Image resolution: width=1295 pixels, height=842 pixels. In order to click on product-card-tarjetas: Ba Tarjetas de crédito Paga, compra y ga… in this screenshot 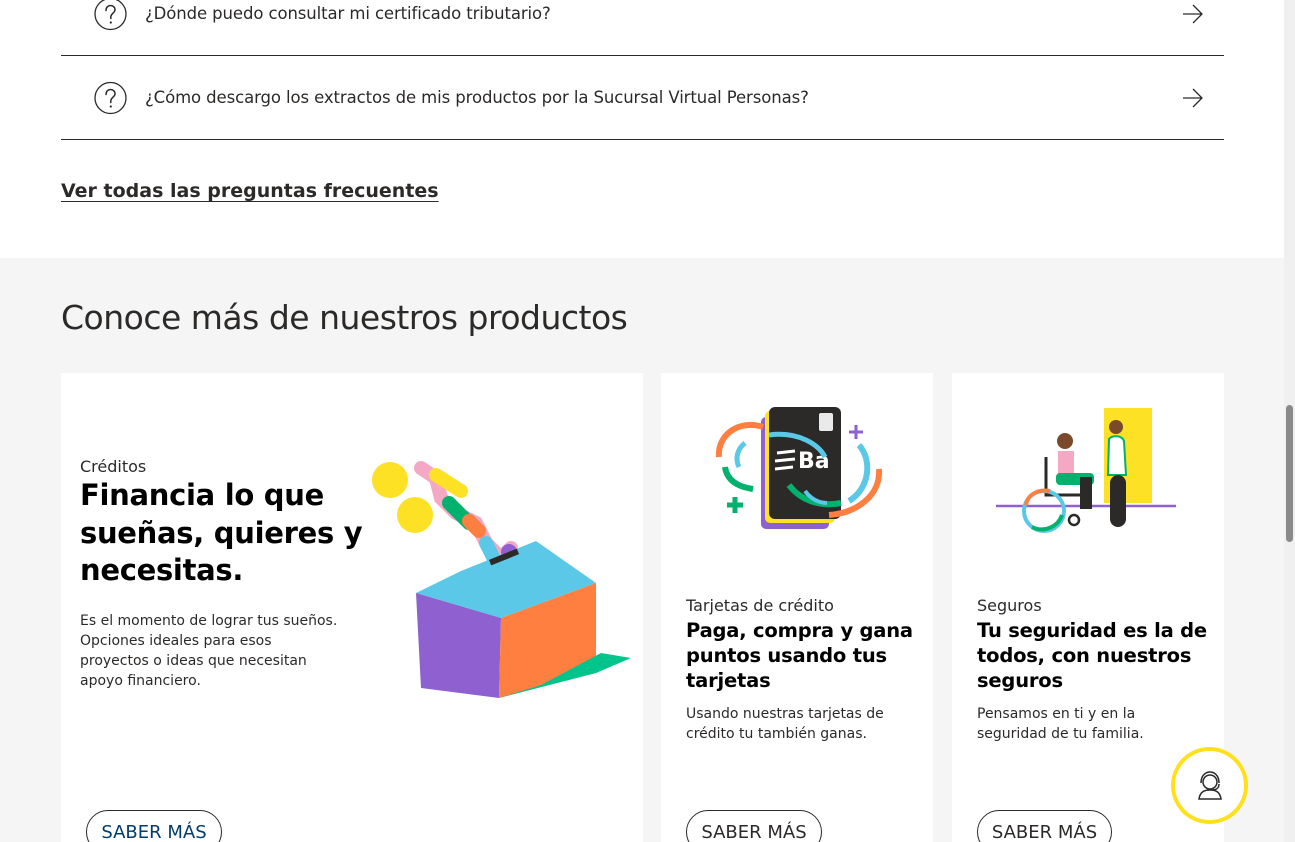, I will do `click(797, 607)`.